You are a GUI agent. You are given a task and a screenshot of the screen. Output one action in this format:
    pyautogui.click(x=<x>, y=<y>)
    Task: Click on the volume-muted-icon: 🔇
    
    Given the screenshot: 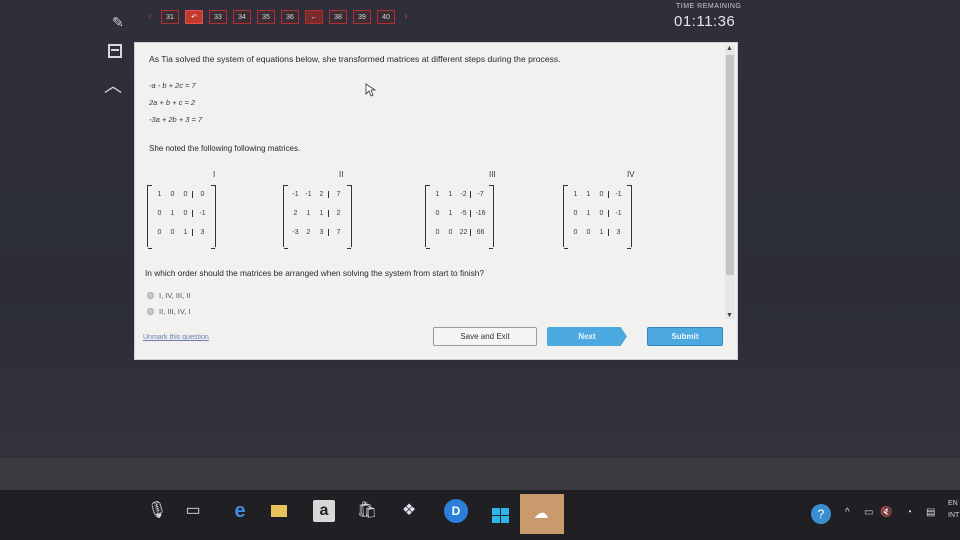 What is the action you would take?
    pyautogui.click(x=886, y=512)
    